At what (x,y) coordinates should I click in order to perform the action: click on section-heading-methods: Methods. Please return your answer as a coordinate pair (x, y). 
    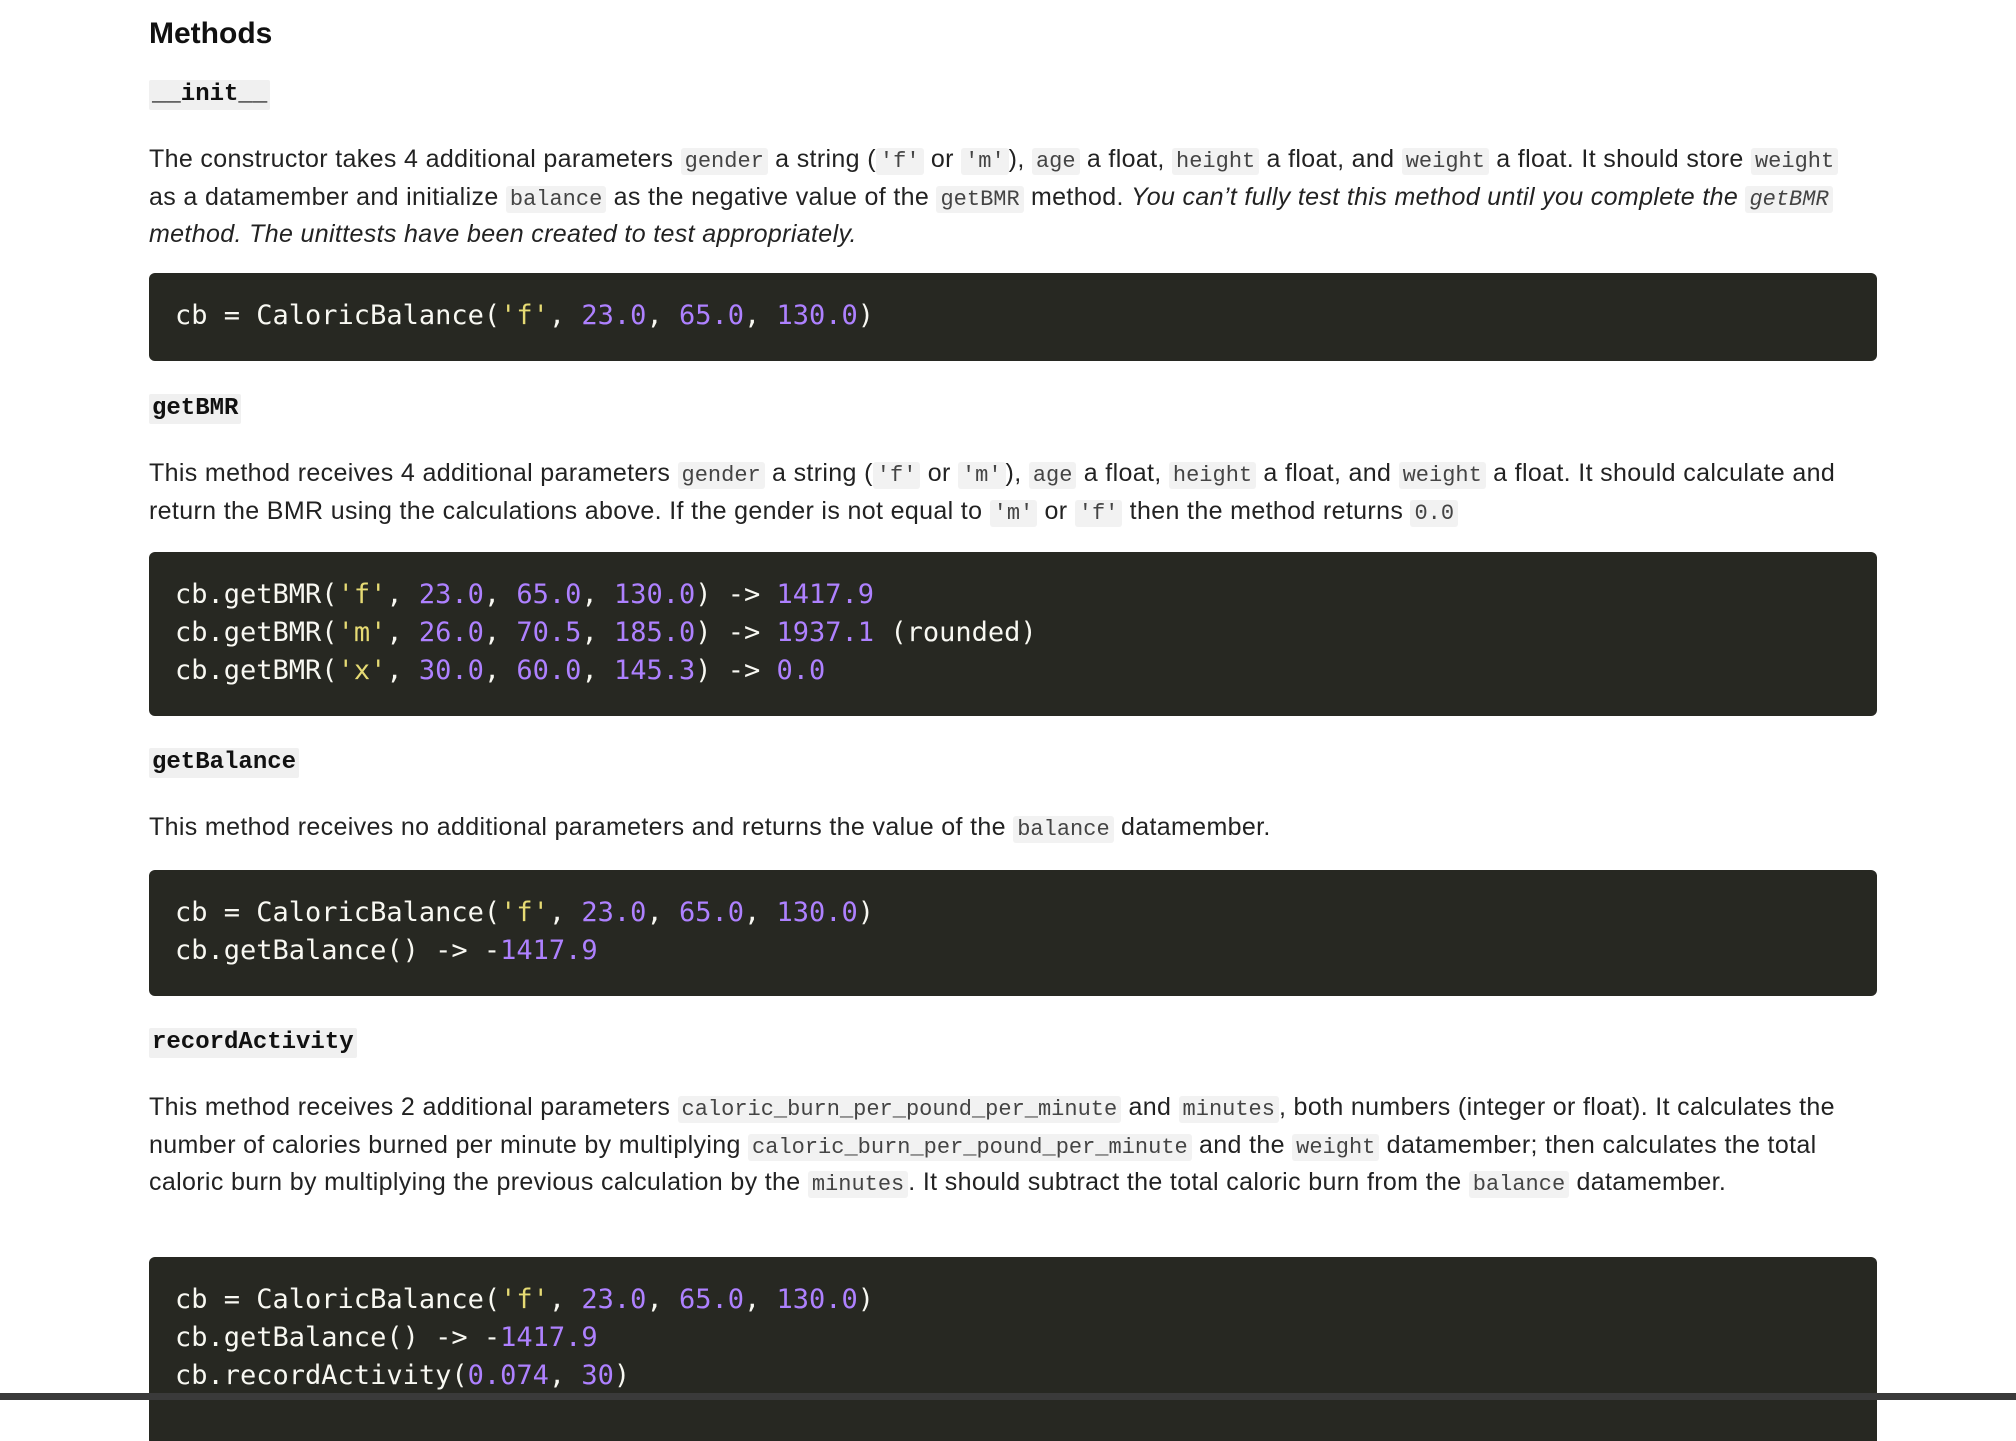
    Looking at the image, I should click on (211, 33).